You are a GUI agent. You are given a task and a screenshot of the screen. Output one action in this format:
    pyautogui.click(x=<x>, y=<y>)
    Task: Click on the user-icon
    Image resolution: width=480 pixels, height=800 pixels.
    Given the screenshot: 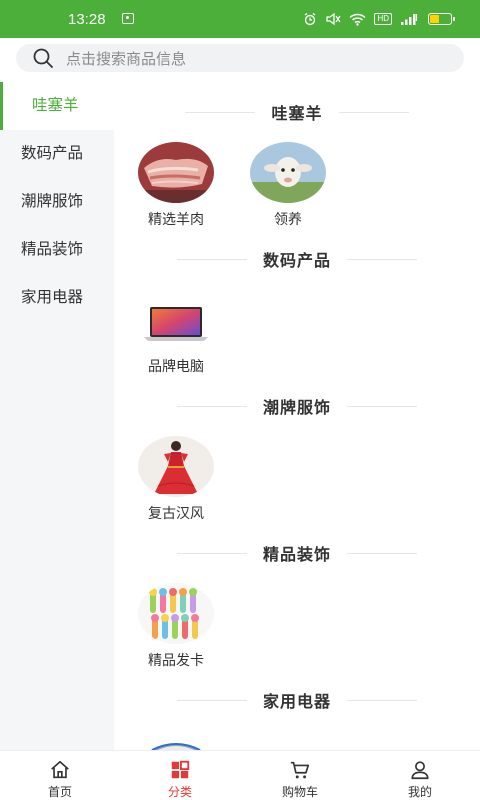 What is the action you would take?
    pyautogui.click(x=420, y=770)
    